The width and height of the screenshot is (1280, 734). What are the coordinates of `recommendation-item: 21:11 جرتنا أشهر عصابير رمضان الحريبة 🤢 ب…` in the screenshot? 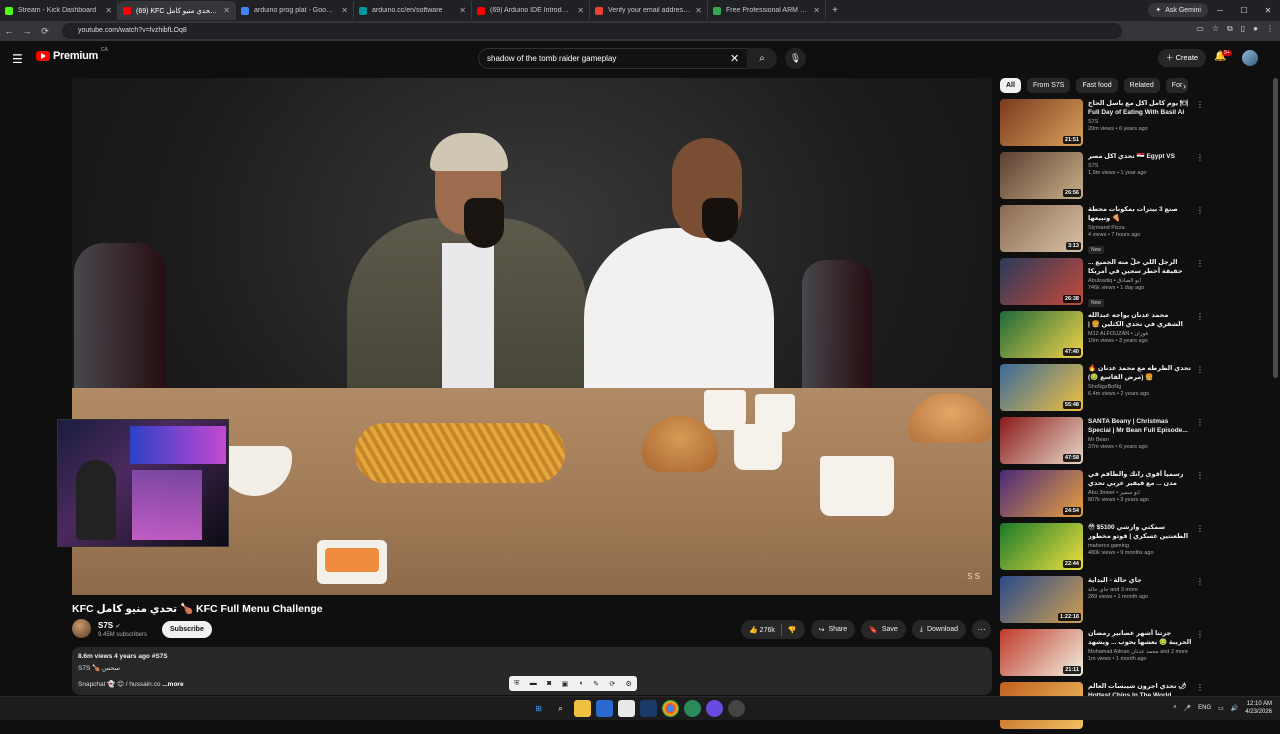 It's located at (1103, 654).